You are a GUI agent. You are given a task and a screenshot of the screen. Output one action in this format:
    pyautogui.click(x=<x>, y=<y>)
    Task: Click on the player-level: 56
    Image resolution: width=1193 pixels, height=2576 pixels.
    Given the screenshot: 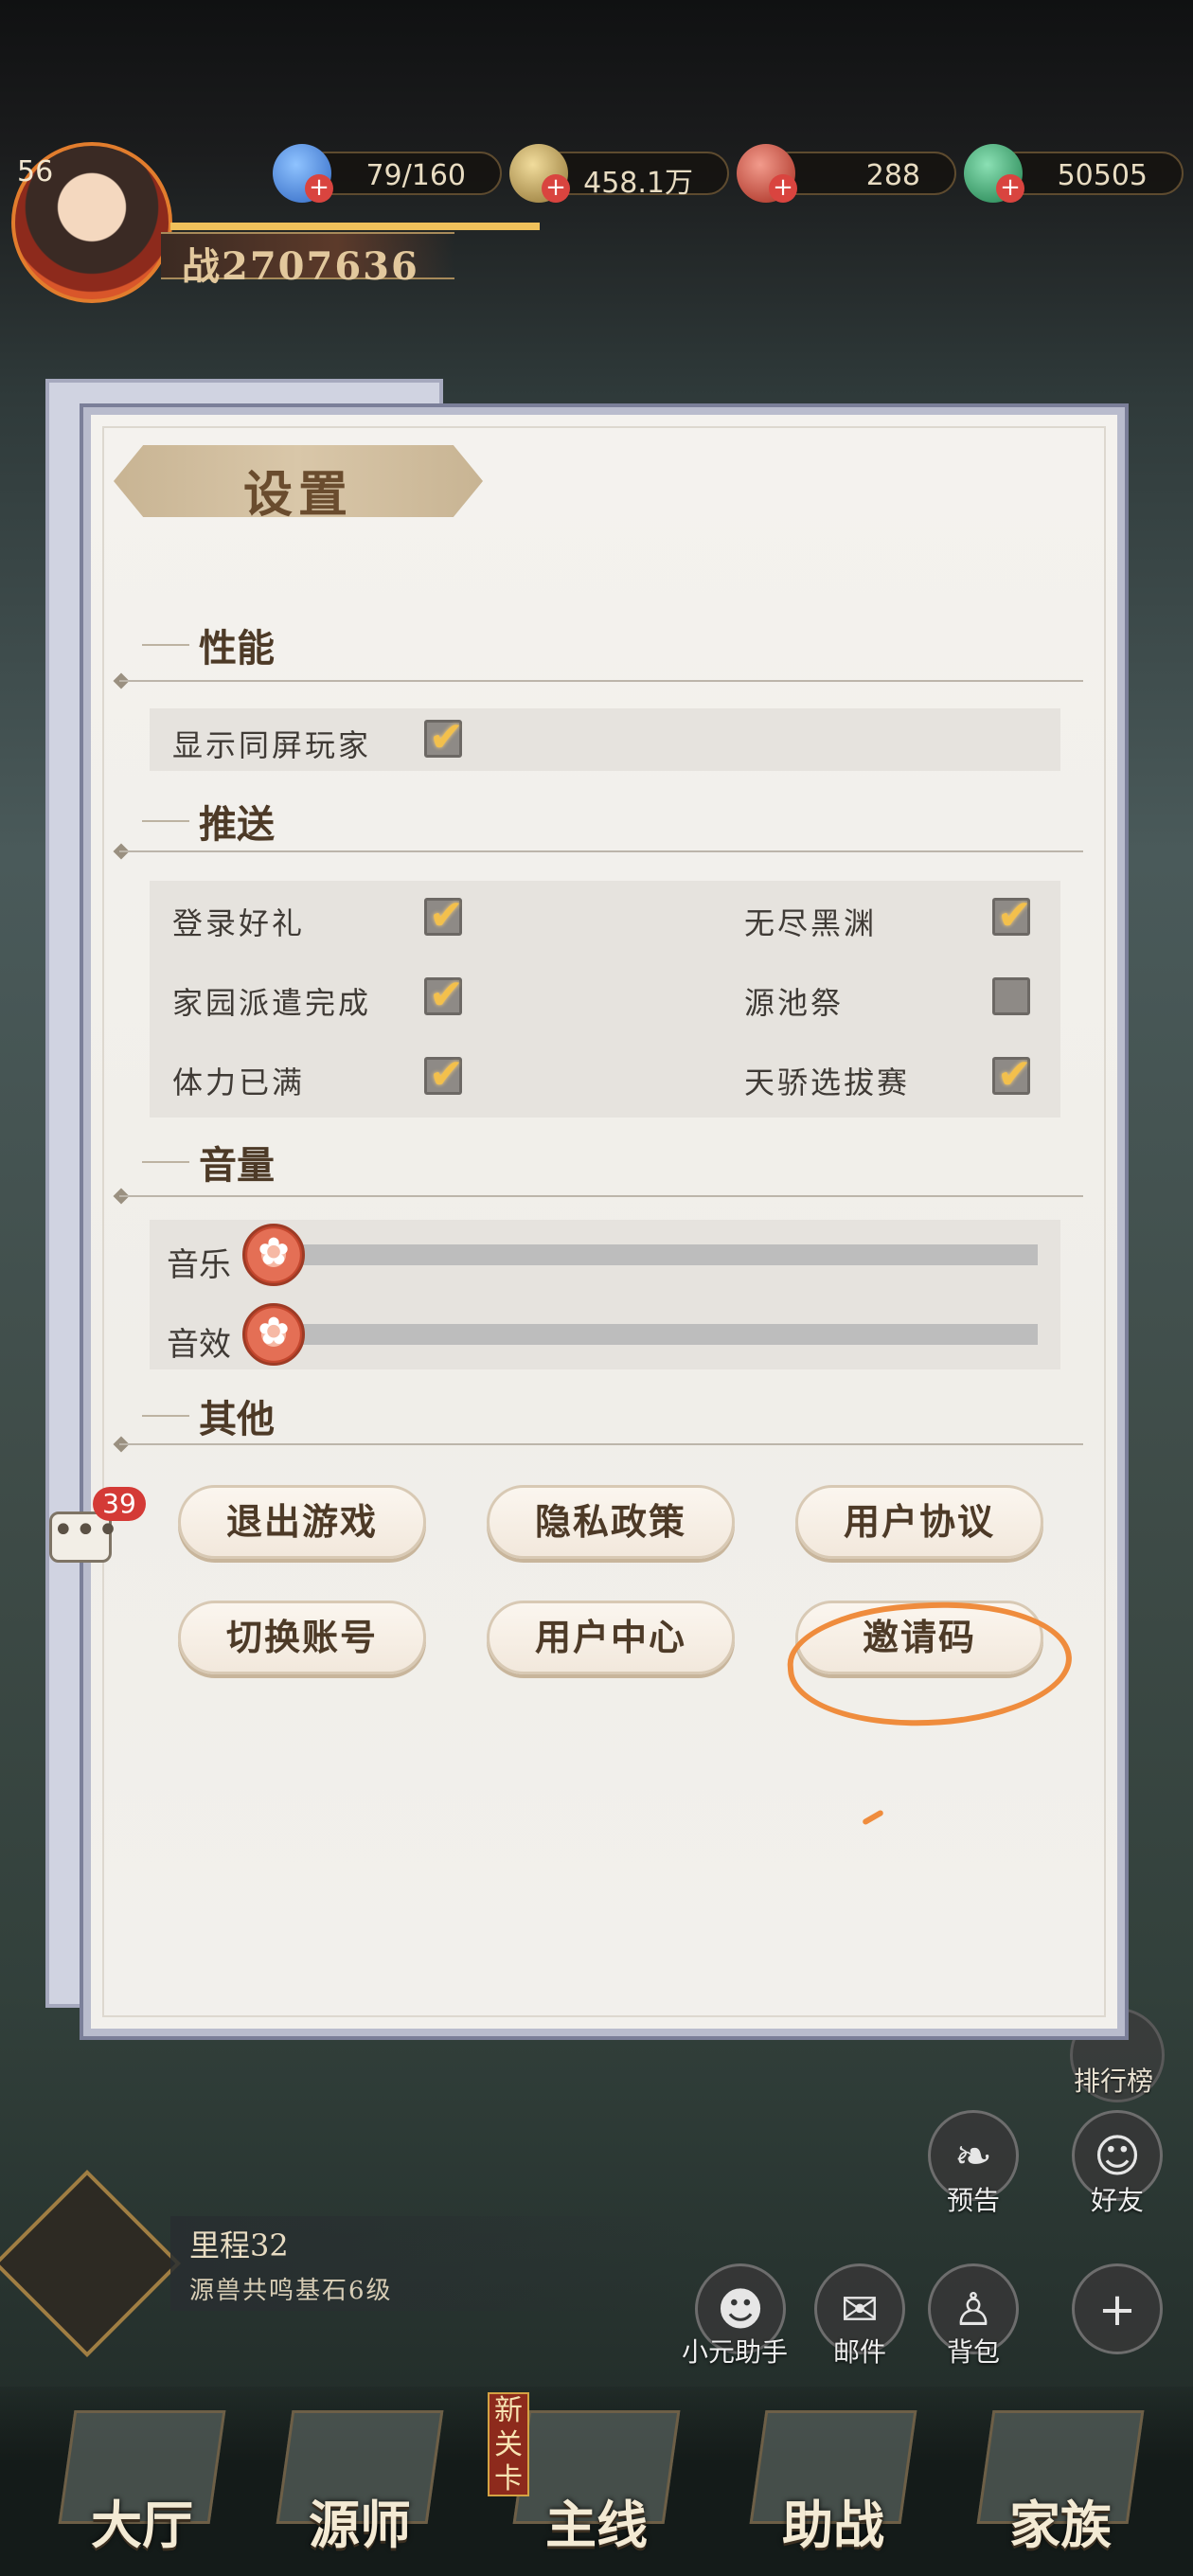 What is the action you would take?
    pyautogui.click(x=35, y=171)
    